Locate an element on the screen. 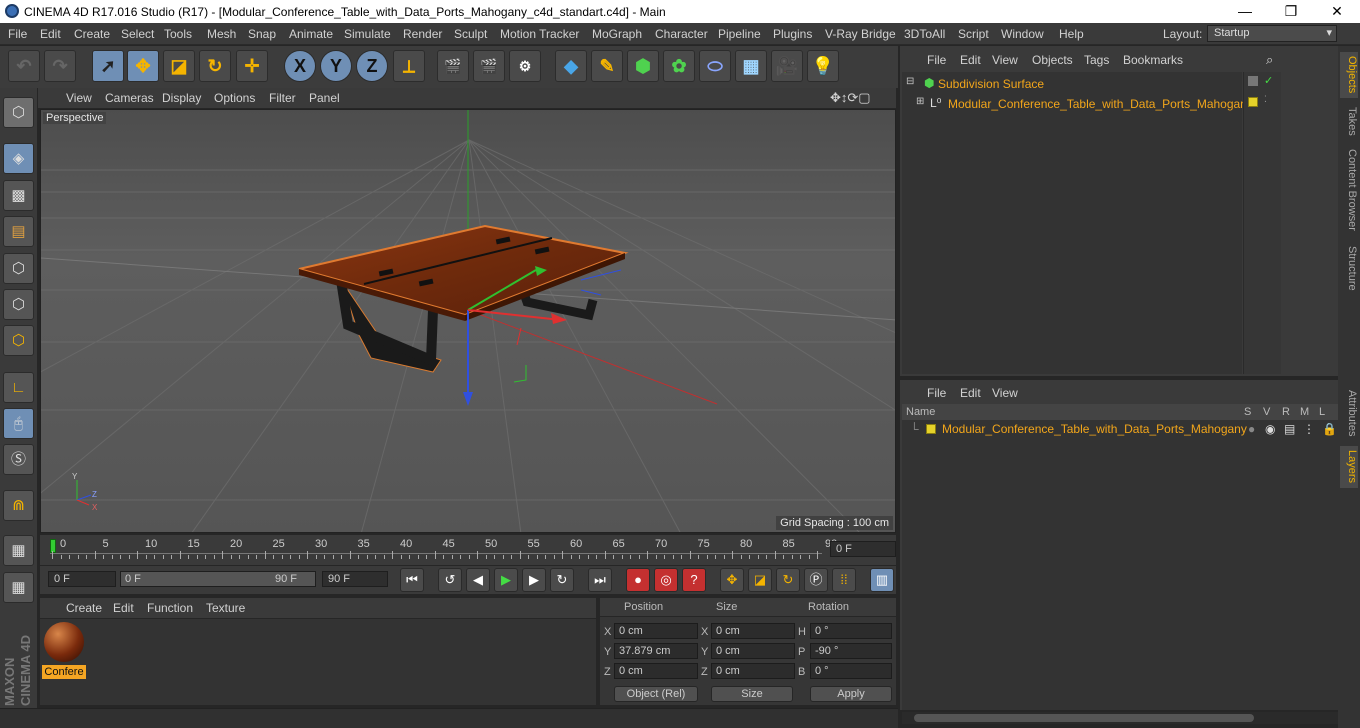 This screenshot has width=1360, height=728. axis-mode-button: ∟ is located at coordinates (18, 387).